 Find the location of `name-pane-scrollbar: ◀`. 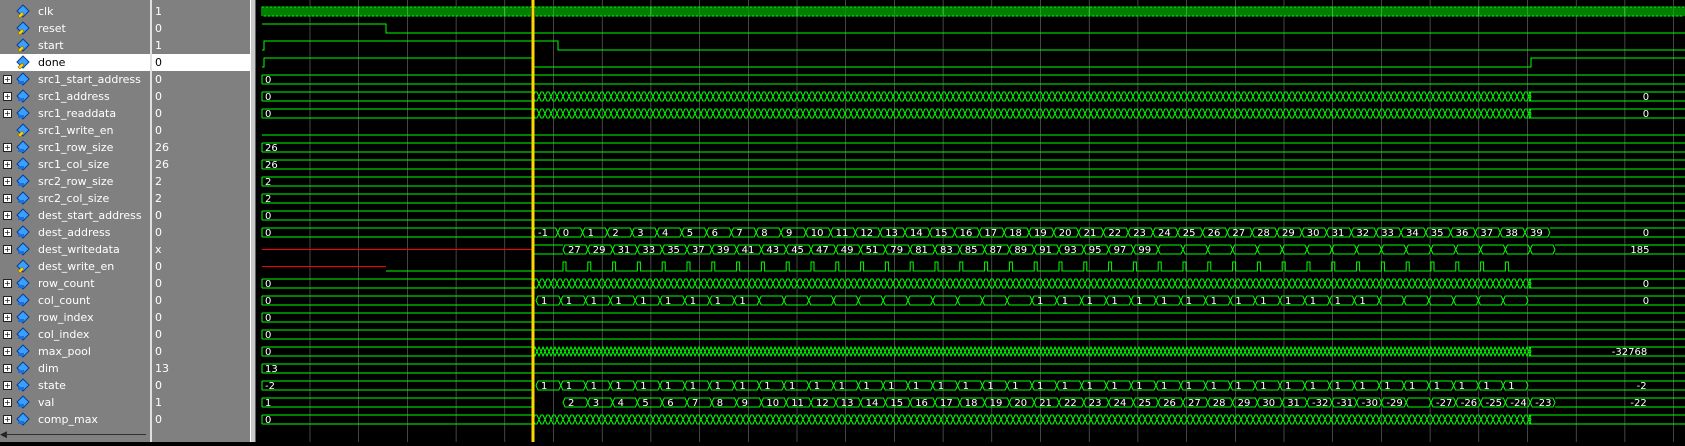

name-pane-scrollbar: ◀ is located at coordinates (75, 435).